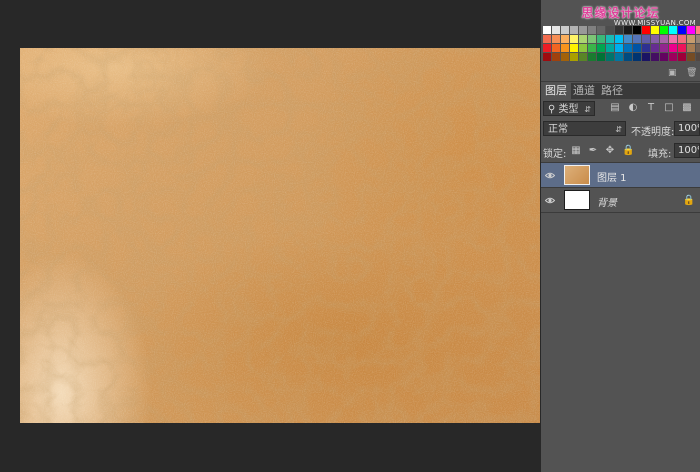 The image size is (700, 472). I want to click on blend-mode-select: 正常 ⇵, so click(584, 128).